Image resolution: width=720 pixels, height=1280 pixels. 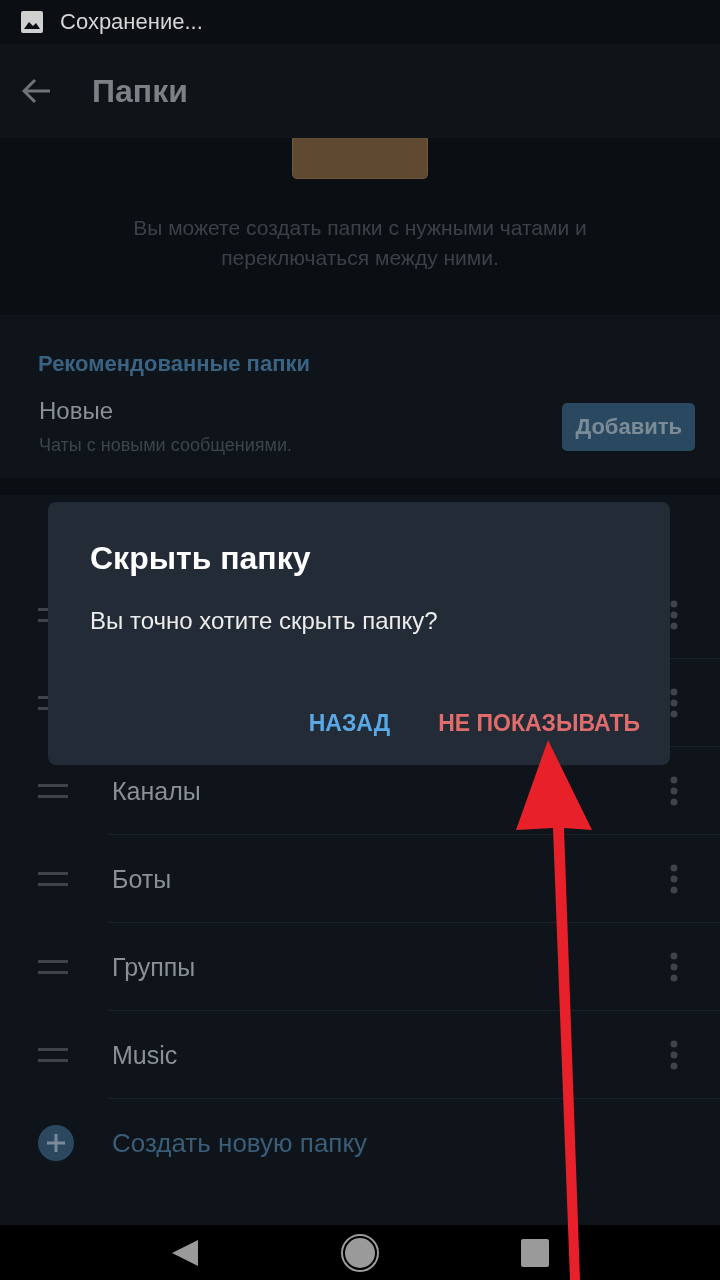 What do you see at coordinates (535, 1252) in the screenshot?
I see `recents-nav-icon` at bounding box center [535, 1252].